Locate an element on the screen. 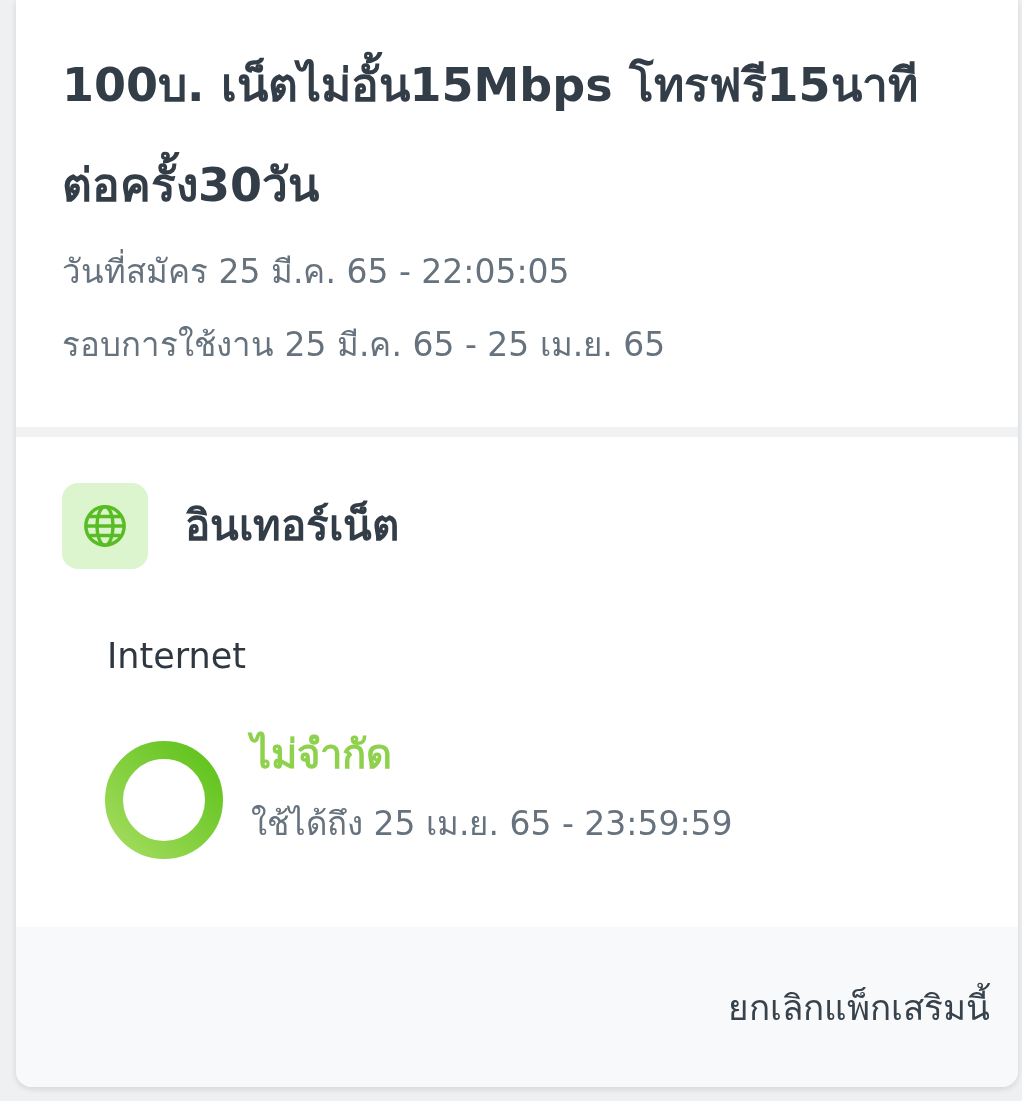 Image resolution: width=1022 pixels, height=1101 pixels. globe-icon is located at coordinates (105, 526).